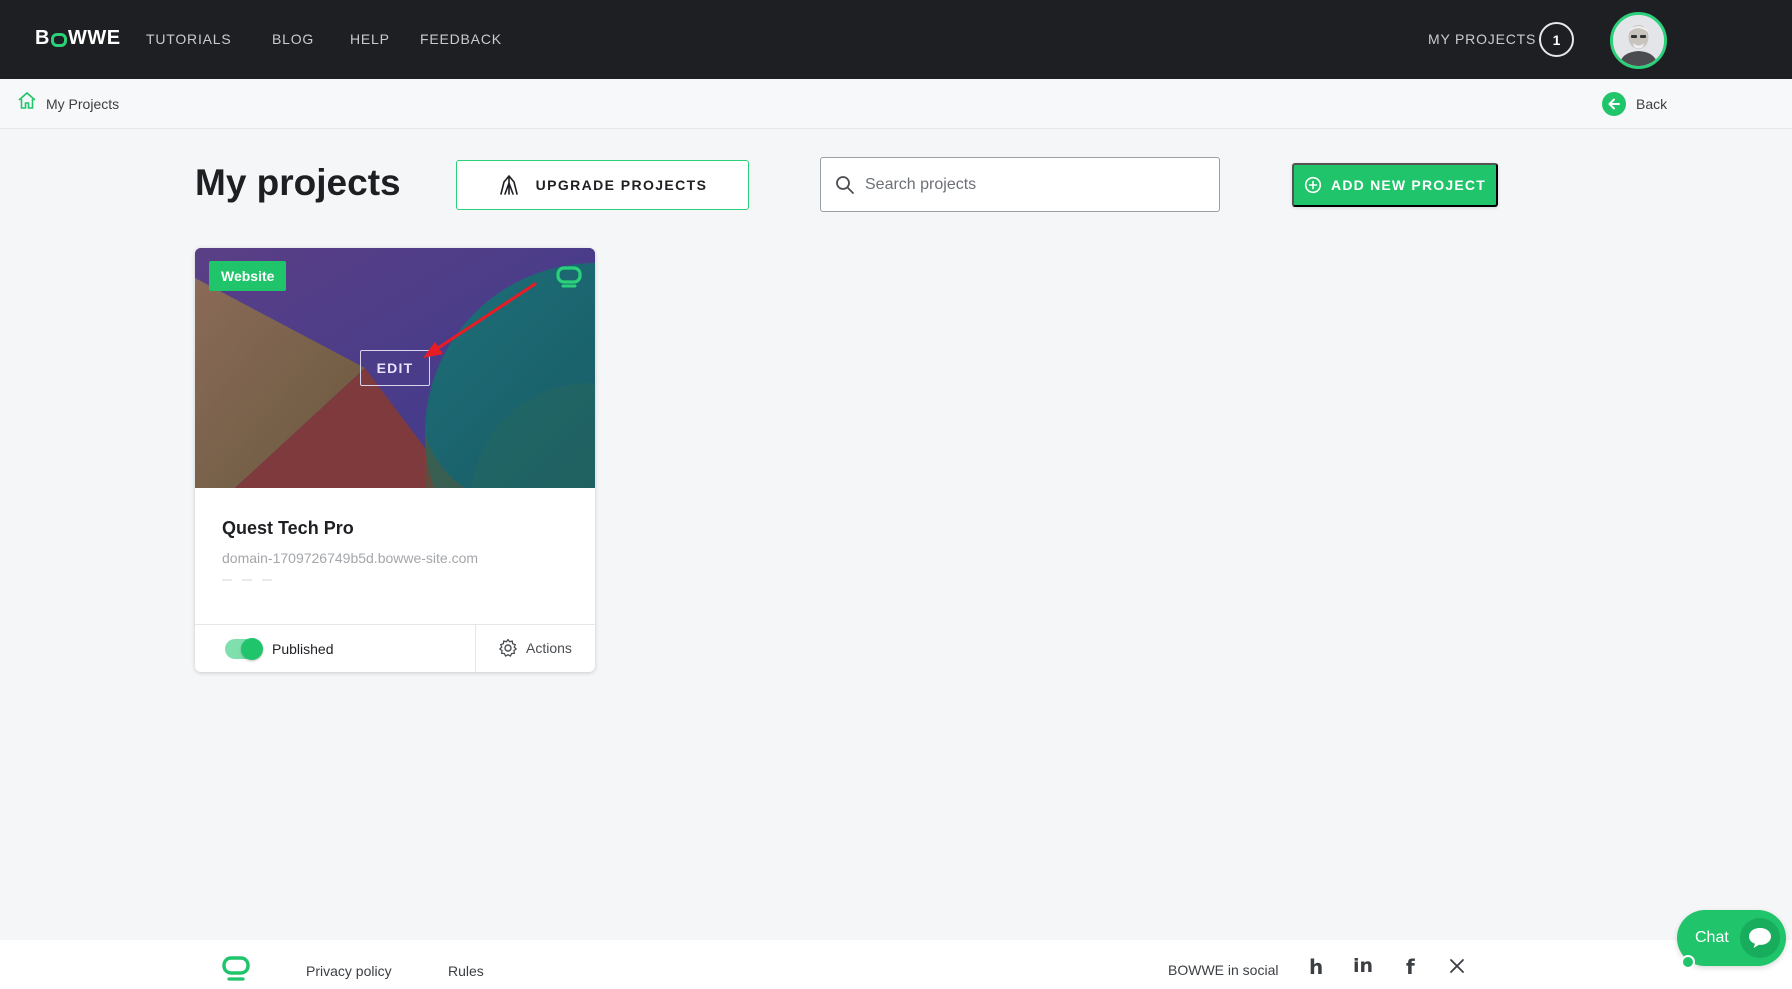 The width and height of the screenshot is (1792, 989). Describe the element at coordinates (1035, 184) in the screenshot. I see `search-input` at that location.